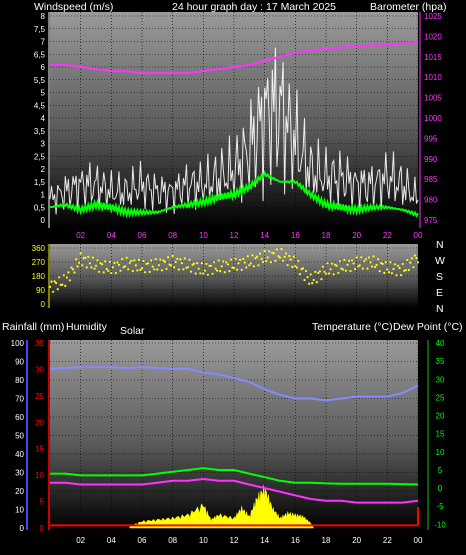  I want to click on humidity-y-tick: 90, so click(19, 362).